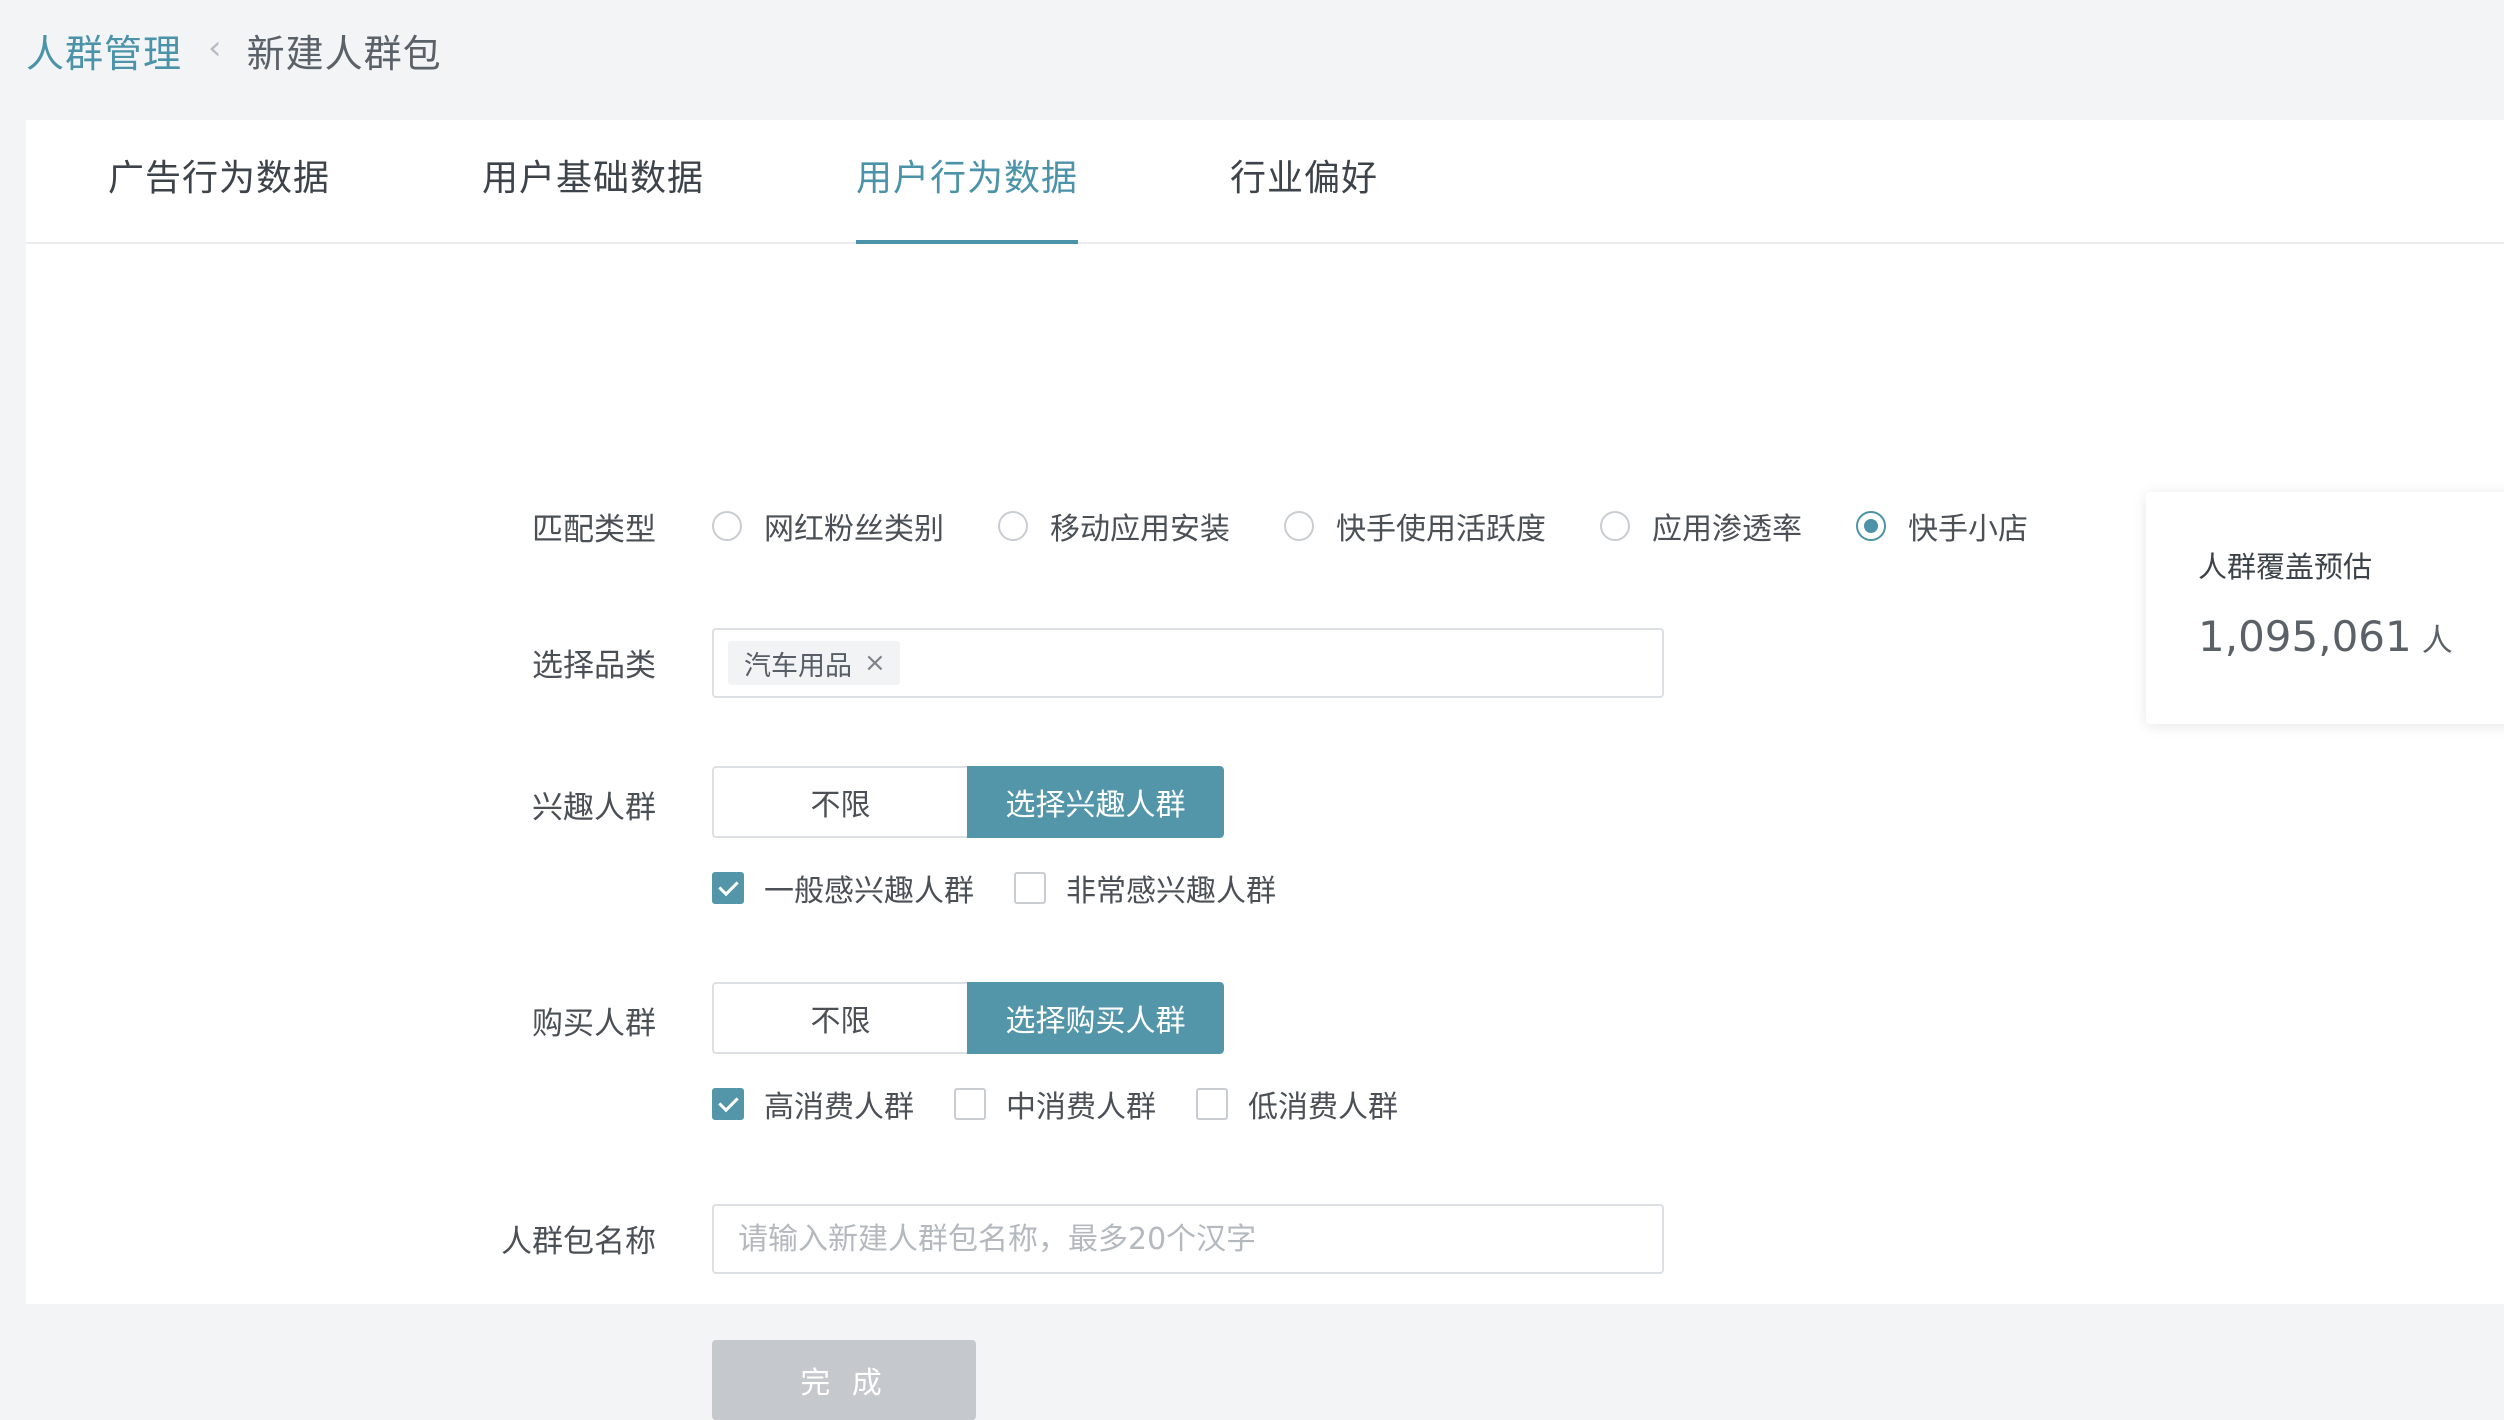  I want to click on match-type-label: 匹配类型, so click(594, 530).